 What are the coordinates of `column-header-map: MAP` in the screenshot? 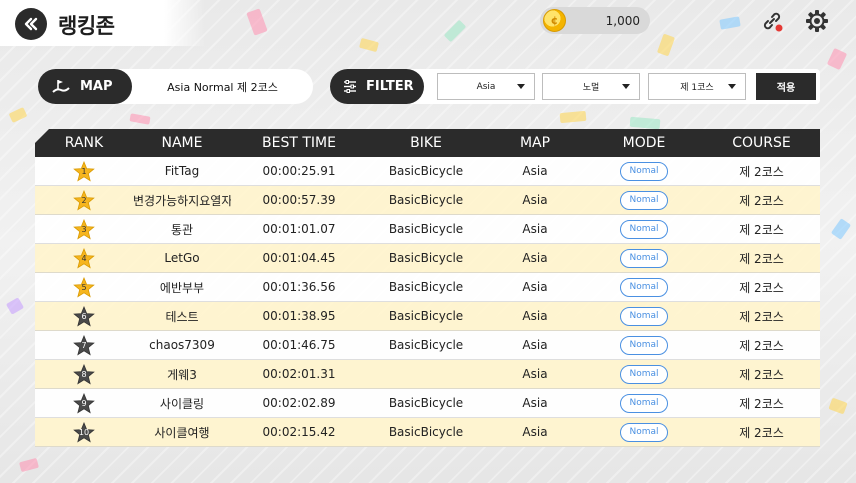 It's located at (535, 143).